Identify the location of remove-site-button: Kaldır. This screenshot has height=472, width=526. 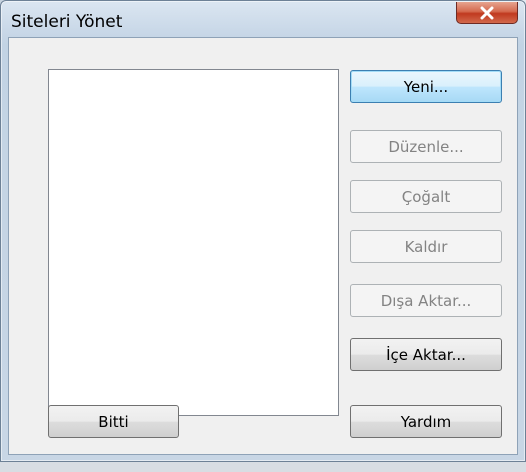
(426, 246).